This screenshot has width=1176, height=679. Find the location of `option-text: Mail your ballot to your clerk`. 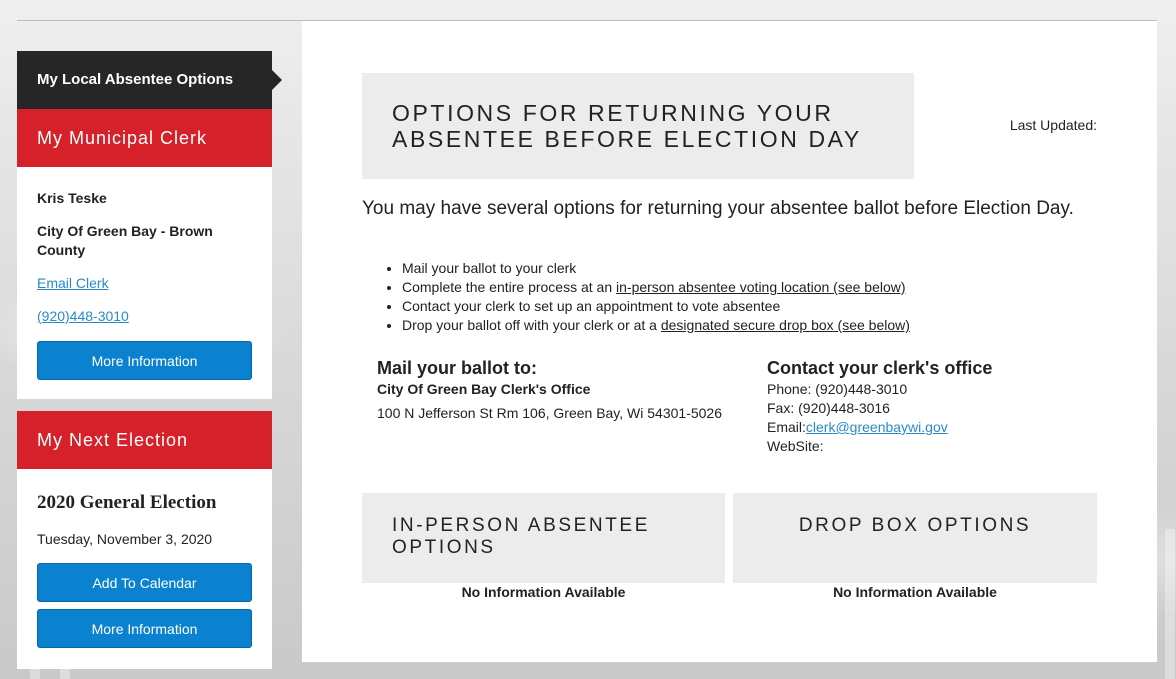

option-text: Mail your ballot to your clerk is located at coordinates (489, 268).